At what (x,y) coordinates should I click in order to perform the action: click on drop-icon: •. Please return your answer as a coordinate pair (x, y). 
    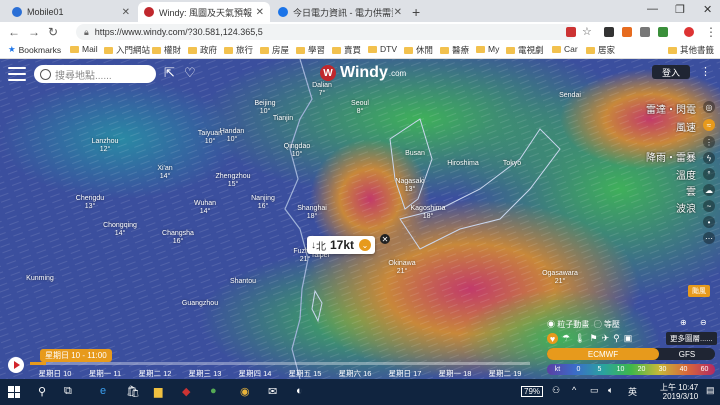
    Looking at the image, I should click on (709, 222).